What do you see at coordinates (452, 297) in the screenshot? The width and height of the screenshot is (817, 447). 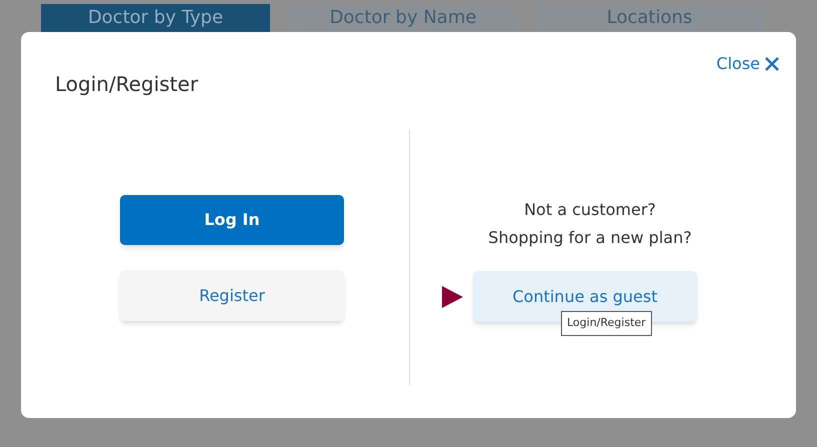 I see `pointer-triangle-icon` at bounding box center [452, 297].